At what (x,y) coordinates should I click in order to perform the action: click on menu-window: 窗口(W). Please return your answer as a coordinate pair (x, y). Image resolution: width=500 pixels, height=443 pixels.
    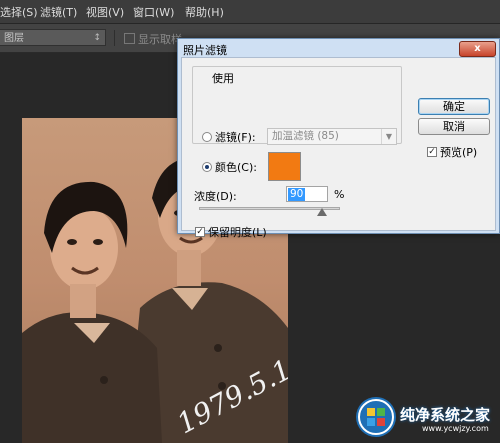
    Looking at the image, I should click on (153, 12).